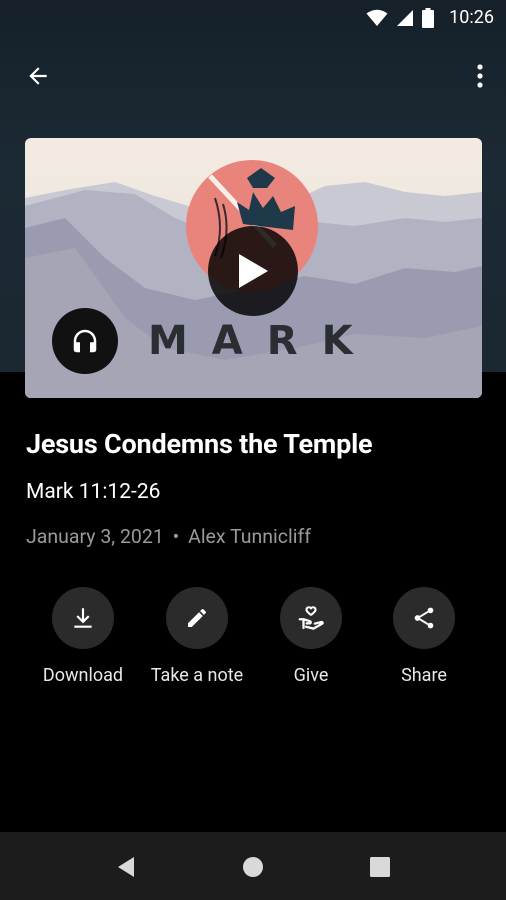 This screenshot has height=900, width=506. I want to click on share-action: Share, so click(424, 636).